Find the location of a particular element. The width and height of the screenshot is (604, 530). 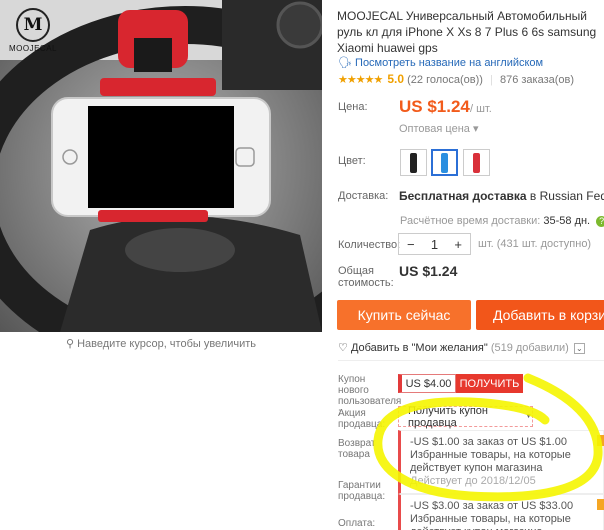

buy-now-button: Купить сейчас is located at coordinates (404, 315).